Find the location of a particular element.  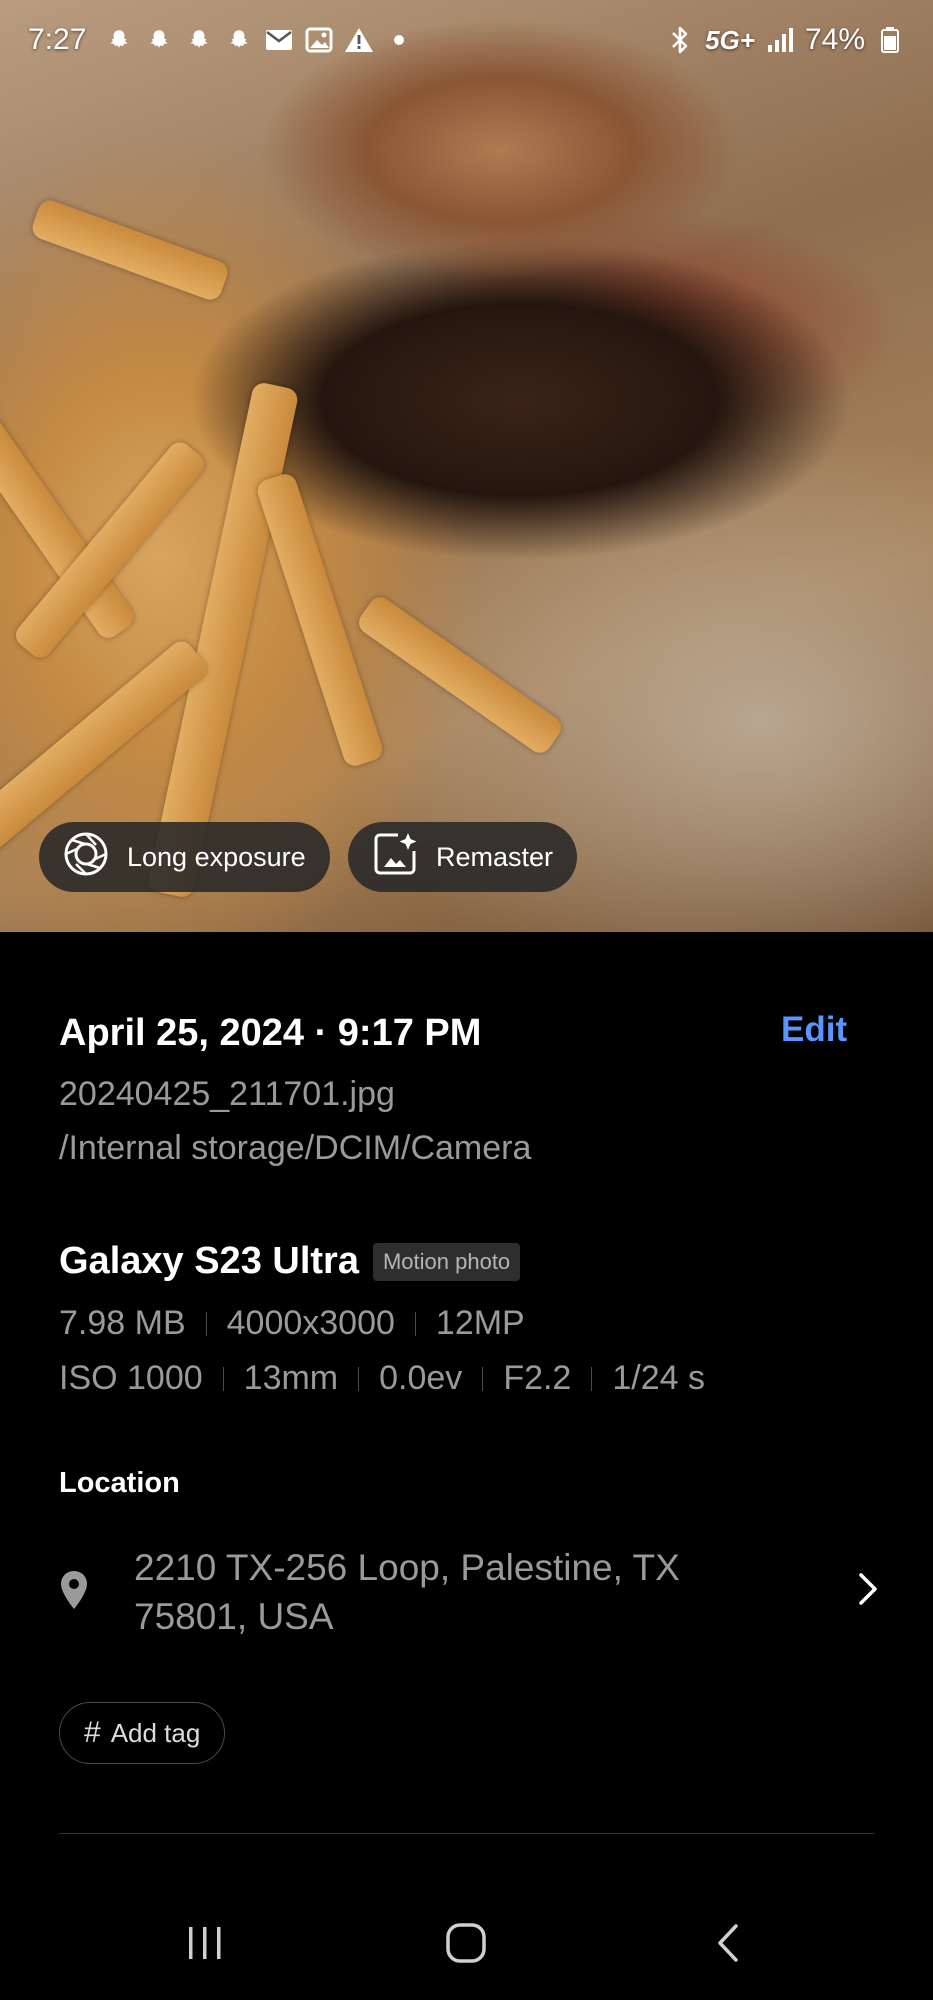

exposure-value: 0.0ev is located at coordinates (421, 1378).